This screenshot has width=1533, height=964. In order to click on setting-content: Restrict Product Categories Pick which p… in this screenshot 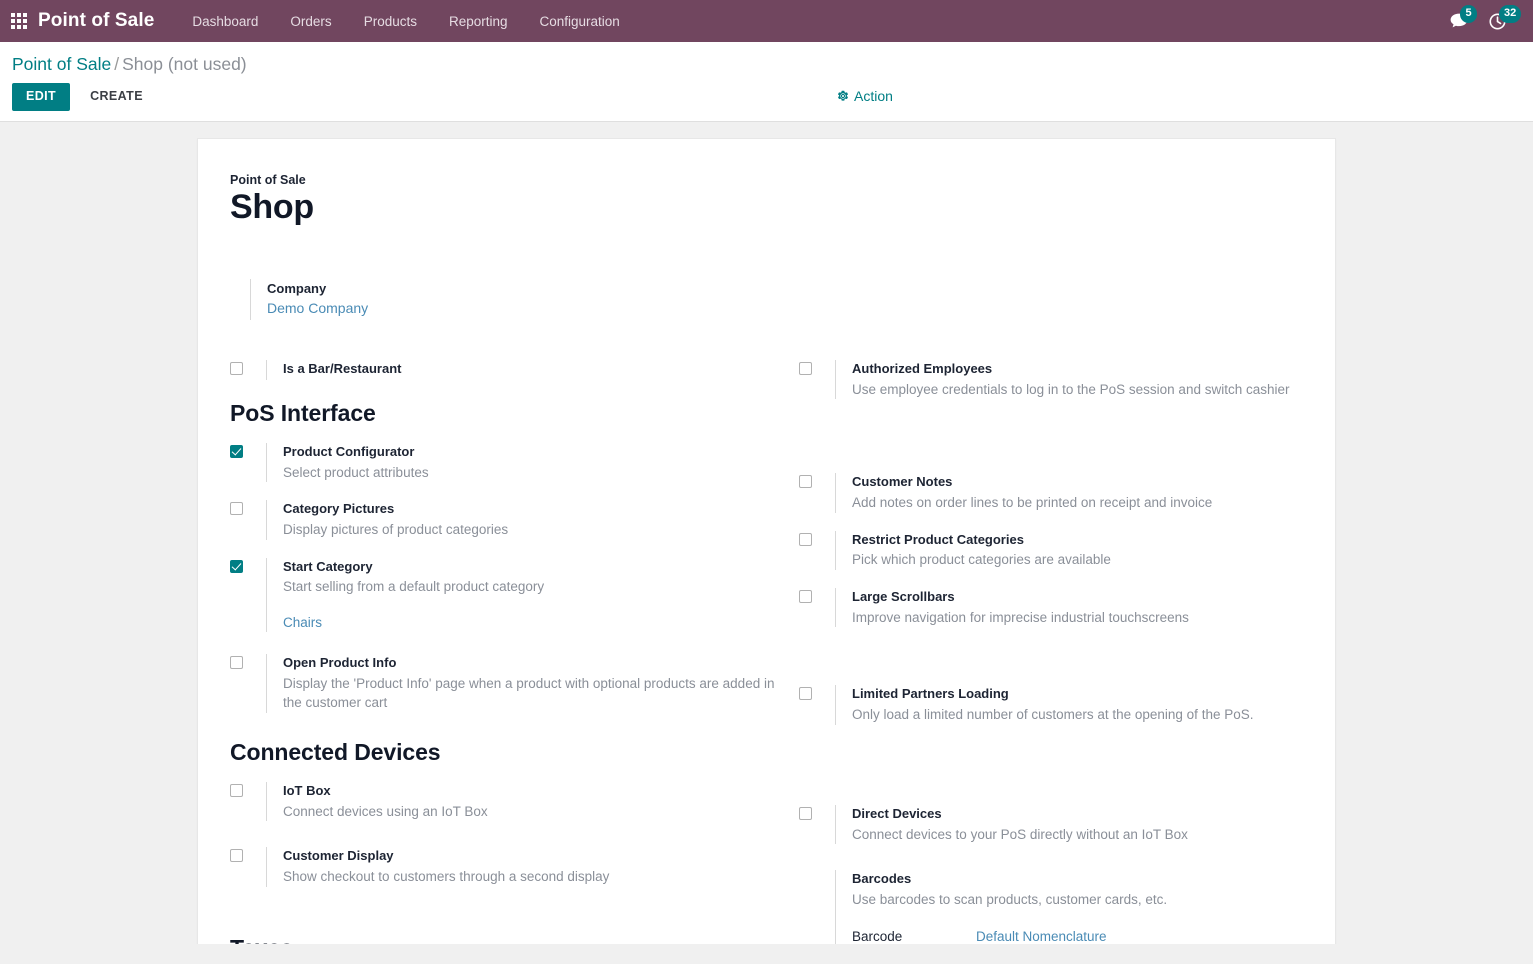, I will do `click(1077, 550)`.